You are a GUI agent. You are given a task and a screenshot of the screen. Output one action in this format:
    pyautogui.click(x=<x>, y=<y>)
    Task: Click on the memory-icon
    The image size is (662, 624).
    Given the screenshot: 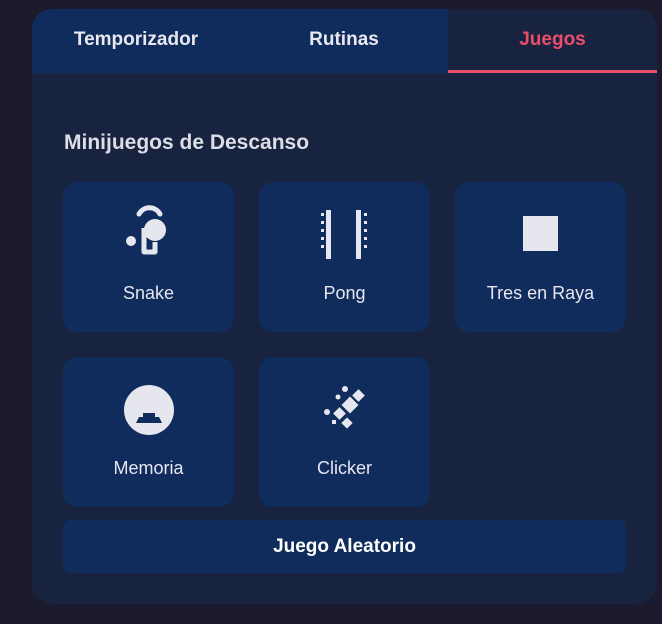 What is the action you would take?
    pyautogui.click(x=148, y=410)
    